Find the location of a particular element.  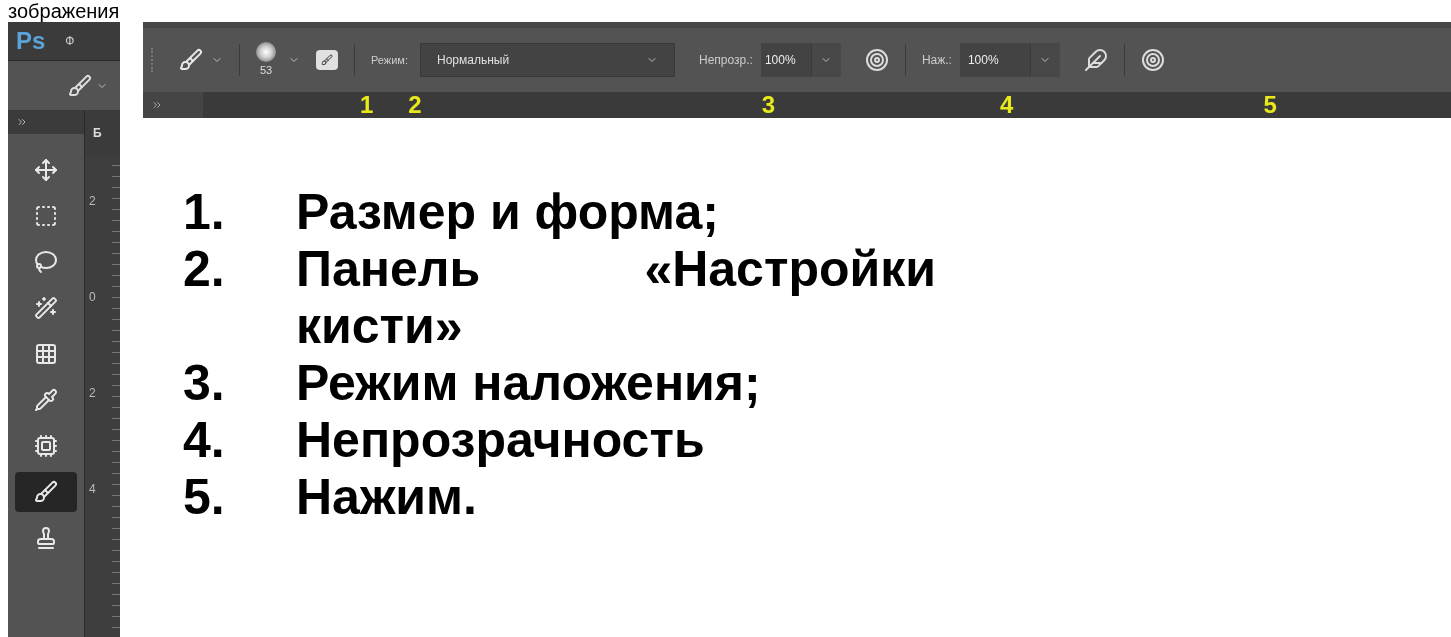

list-number: 4. is located at coordinates (204, 440).